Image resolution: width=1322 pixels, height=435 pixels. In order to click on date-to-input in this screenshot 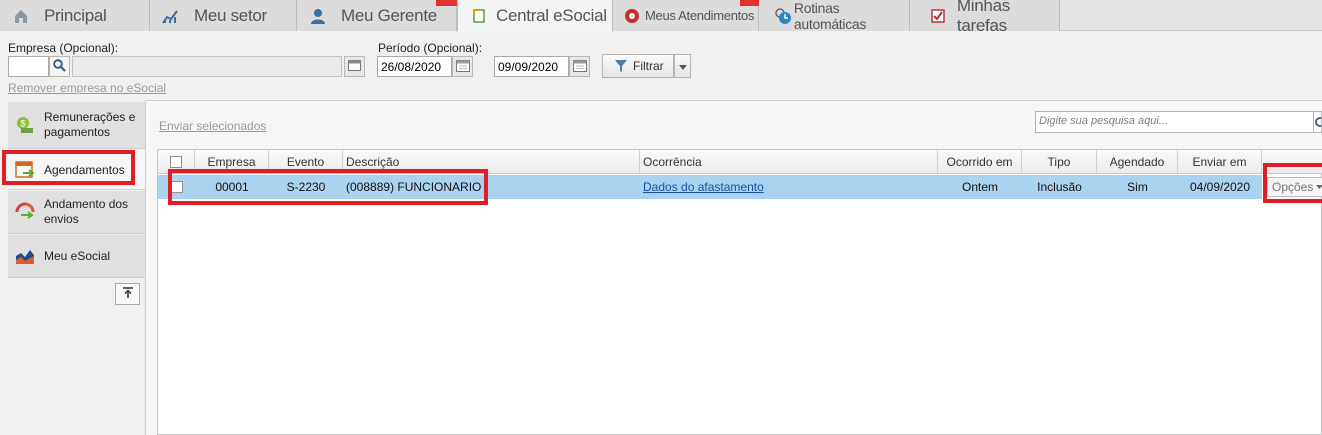, I will do `click(531, 66)`.